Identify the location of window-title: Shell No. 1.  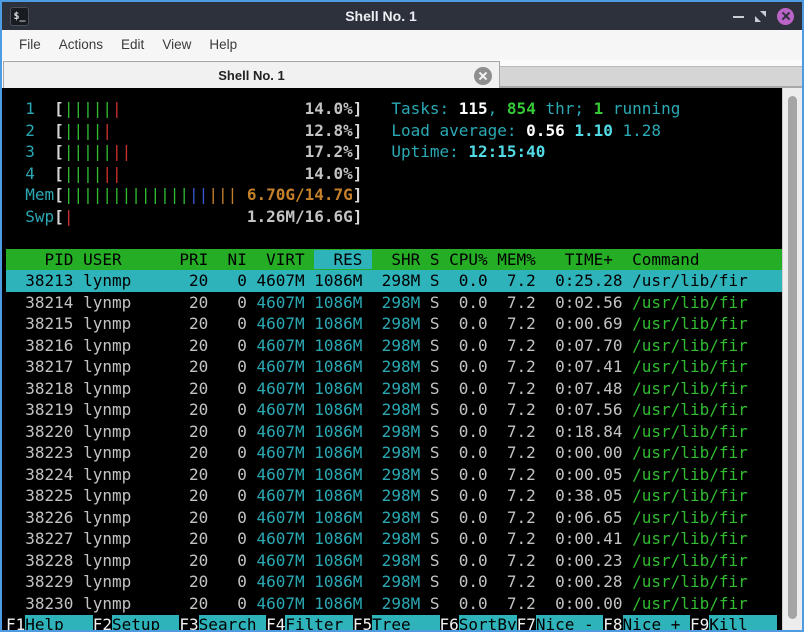
(381, 16).